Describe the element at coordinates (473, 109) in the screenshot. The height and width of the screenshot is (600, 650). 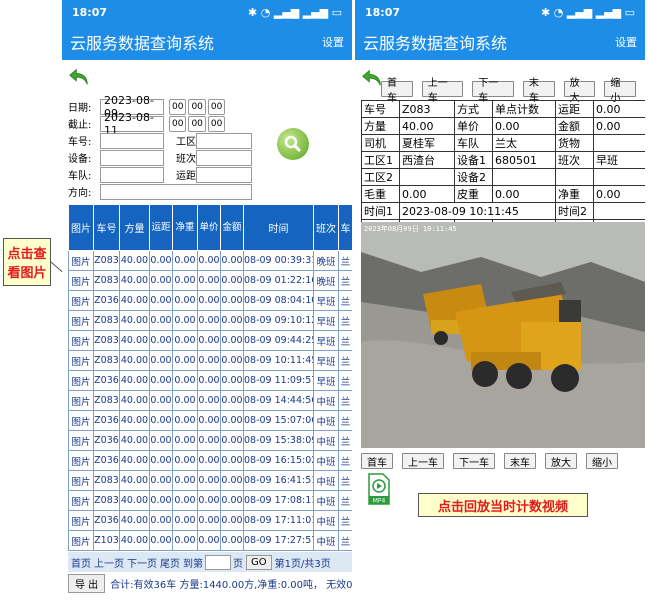
I see `detail-cell: 方式` at that location.